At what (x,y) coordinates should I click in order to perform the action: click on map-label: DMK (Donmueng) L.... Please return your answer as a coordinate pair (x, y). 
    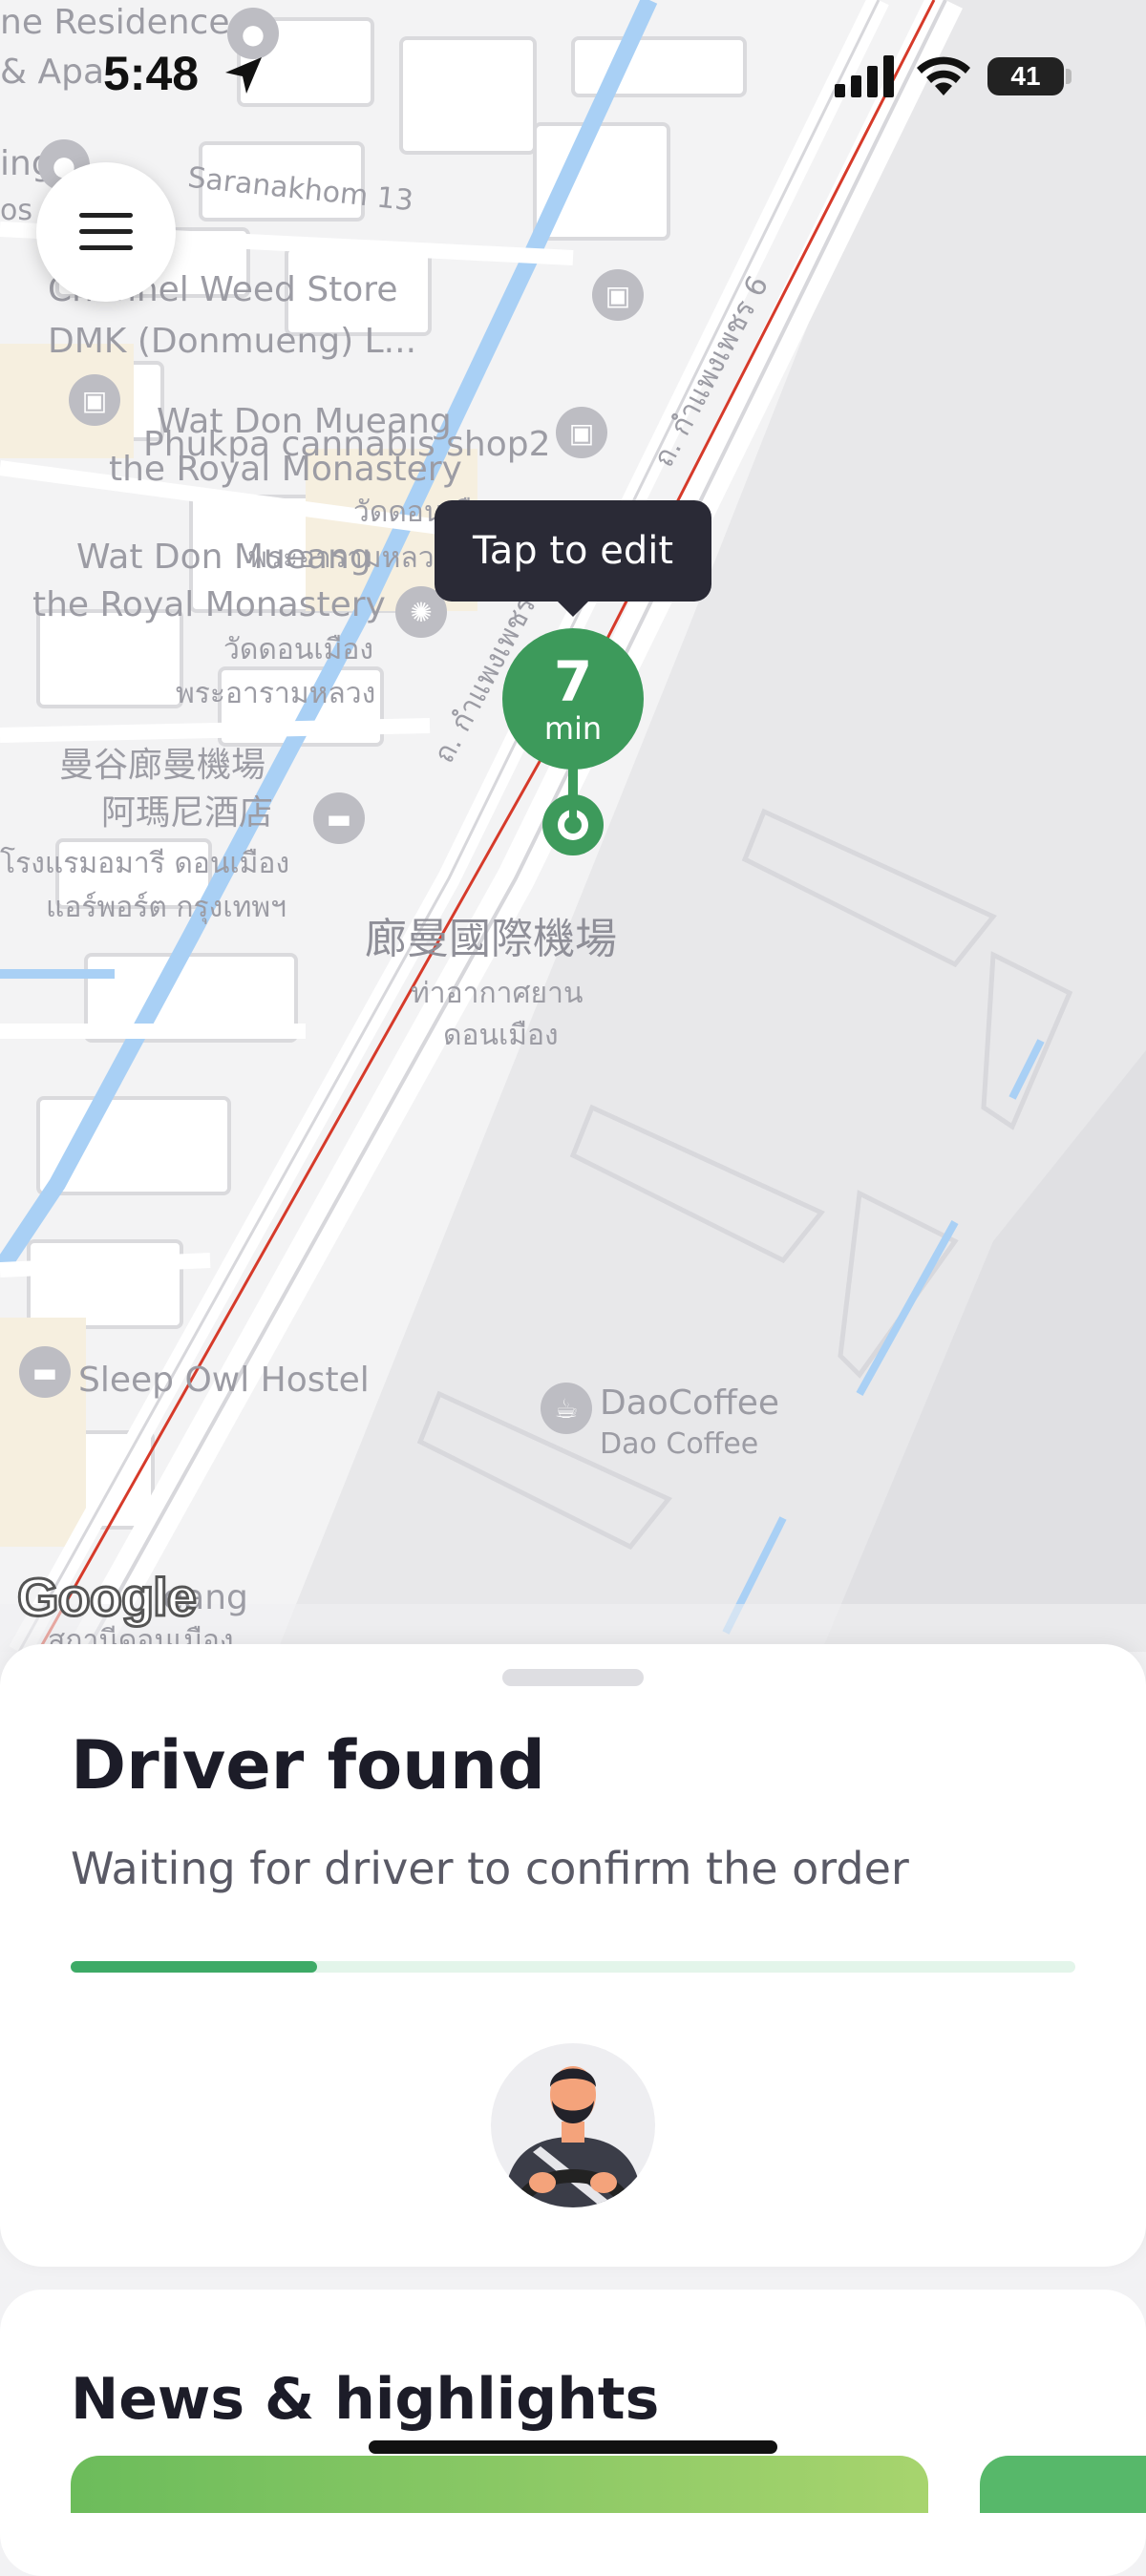
    Looking at the image, I should click on (232, 341).